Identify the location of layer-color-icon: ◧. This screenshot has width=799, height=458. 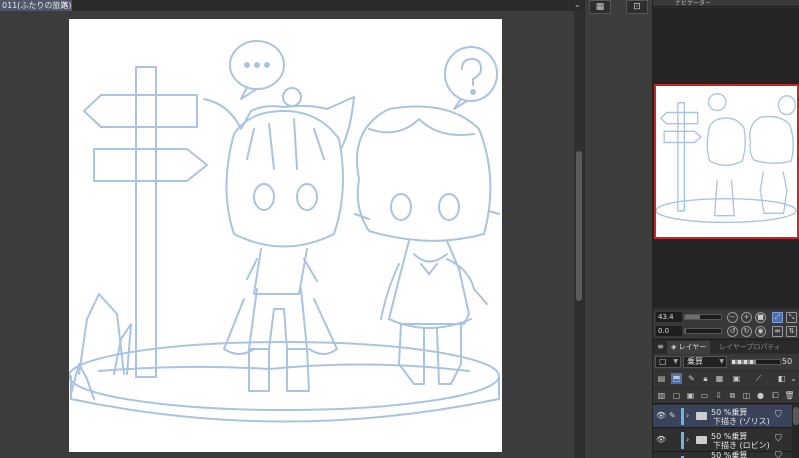
(781, 378).